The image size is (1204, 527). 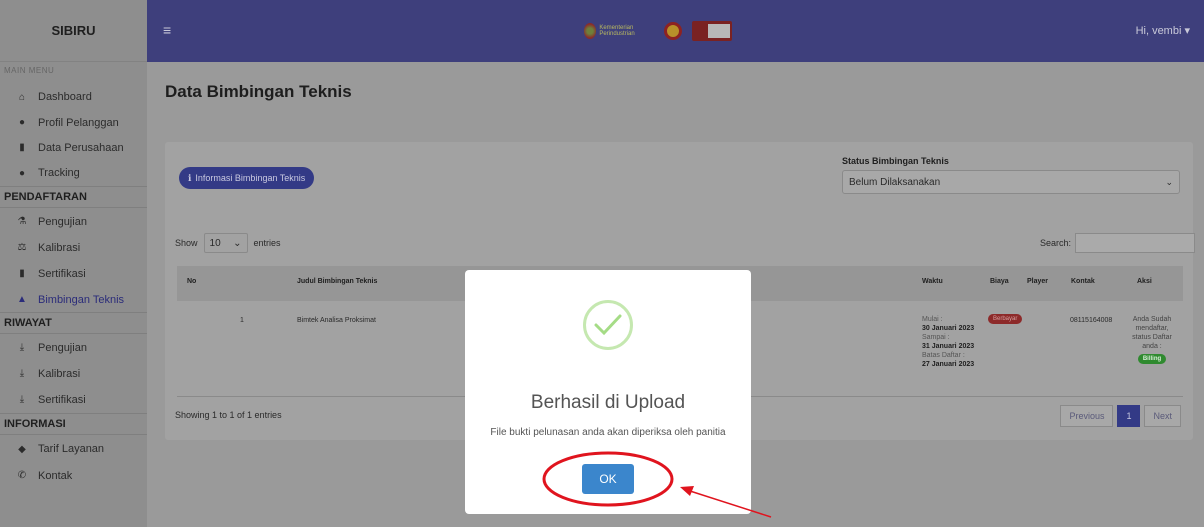 What do you see at coordinates (1144, 281) in the screenshot?
I see `col-aksi: Aksi` at bounding box center [1144, 281].